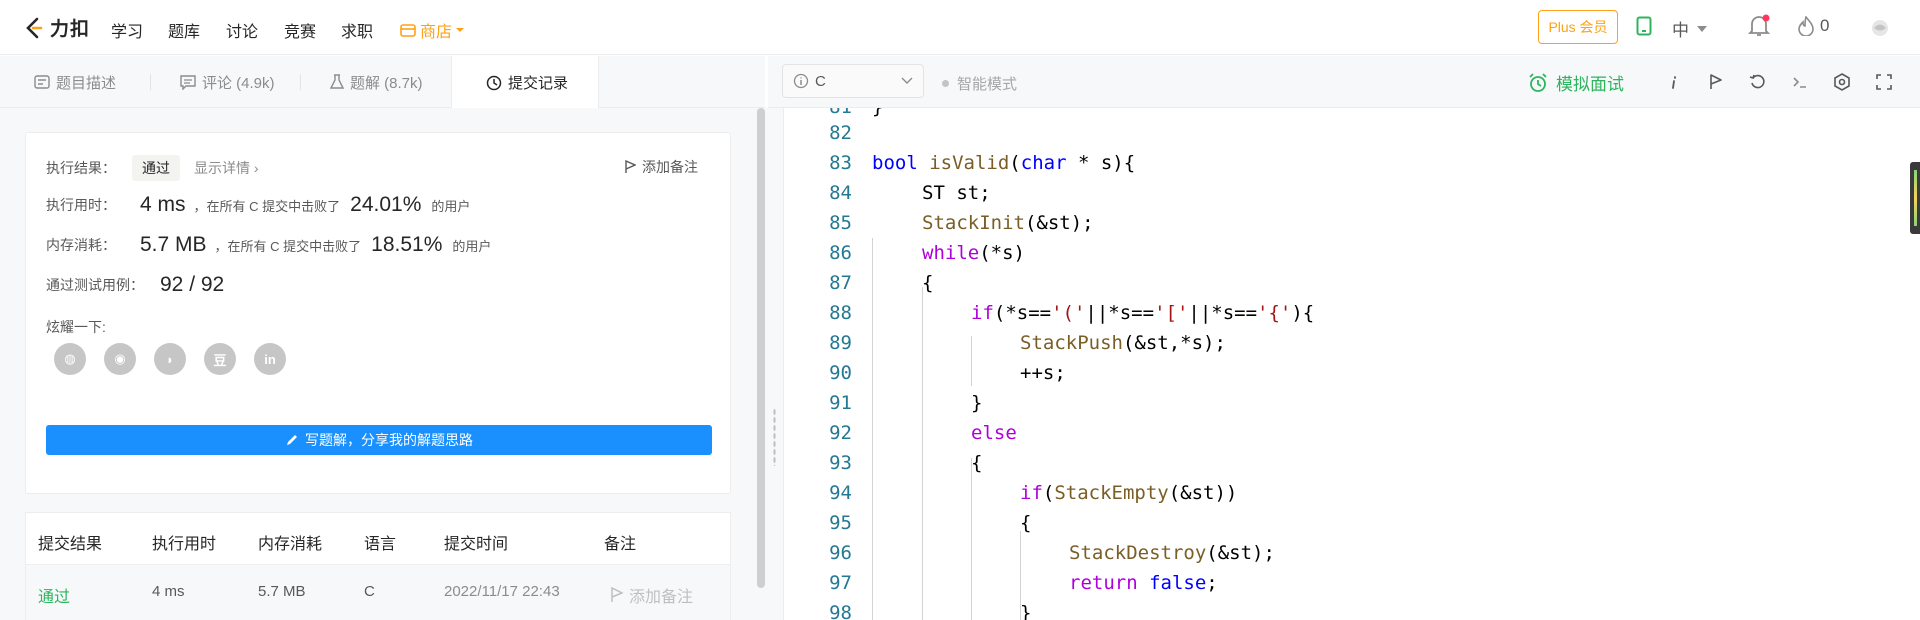 This screenshot has width=1920, height=620. What do you see at coordinates (1043, 163) in the screenshot?
I see `code-token: char` at bounding box center [1043, 163].